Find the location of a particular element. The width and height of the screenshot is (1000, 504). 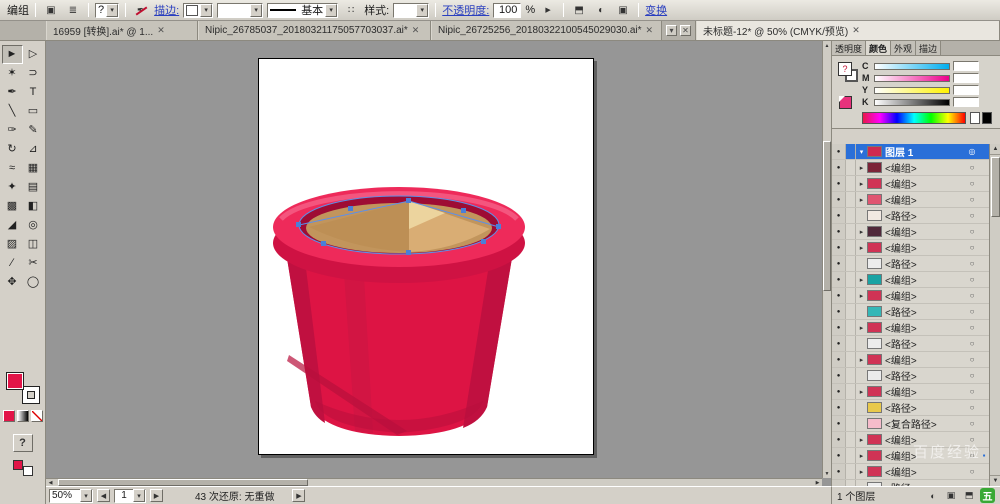

free-transform-tool: ▦ is located at coordinates (33, 168).